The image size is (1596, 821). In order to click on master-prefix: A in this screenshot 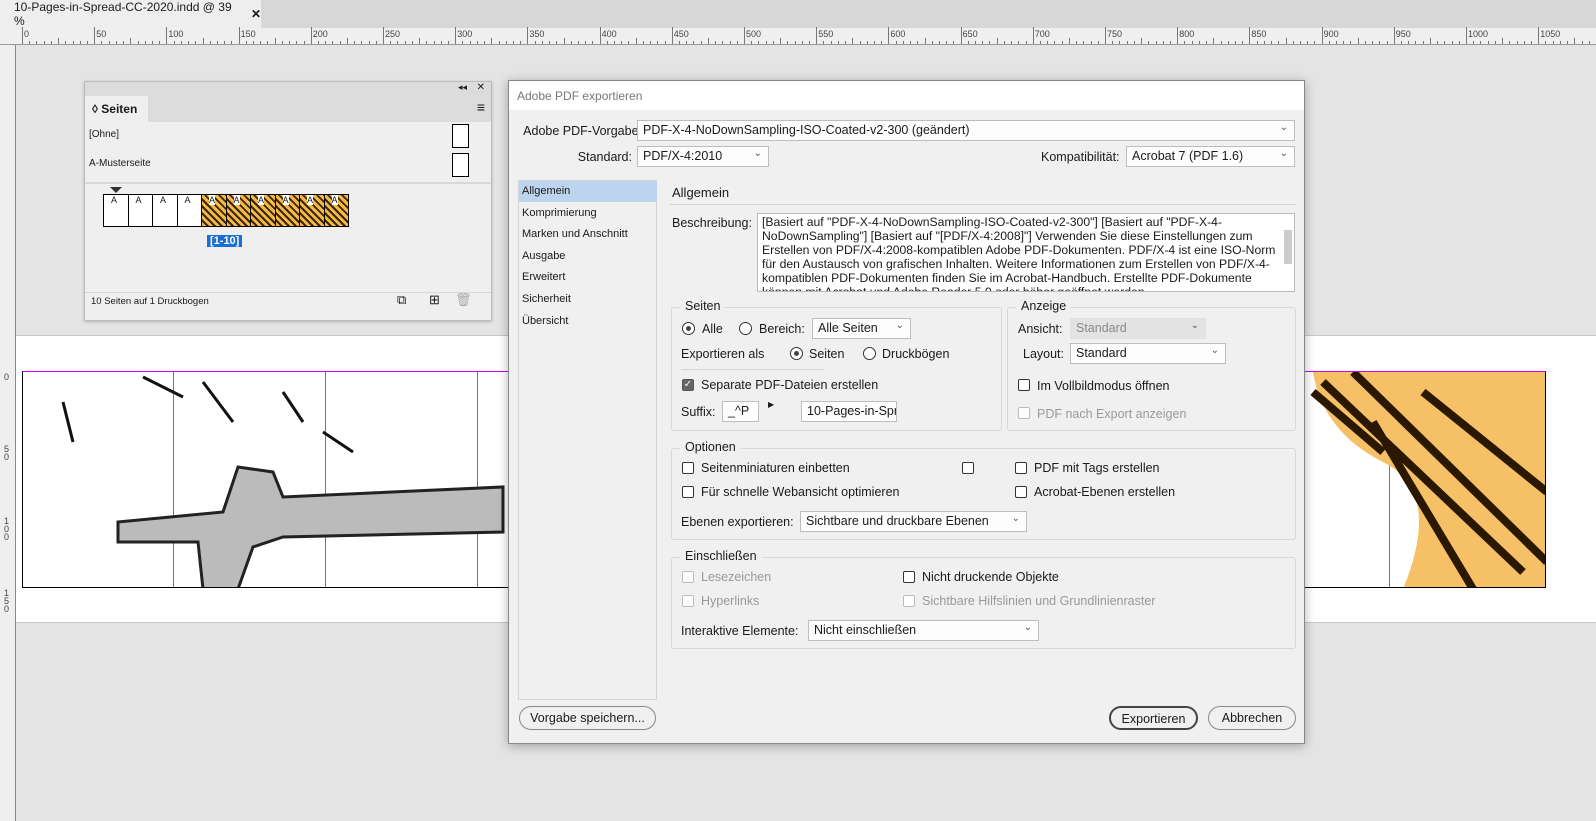, I will do `click(187, 200)`.